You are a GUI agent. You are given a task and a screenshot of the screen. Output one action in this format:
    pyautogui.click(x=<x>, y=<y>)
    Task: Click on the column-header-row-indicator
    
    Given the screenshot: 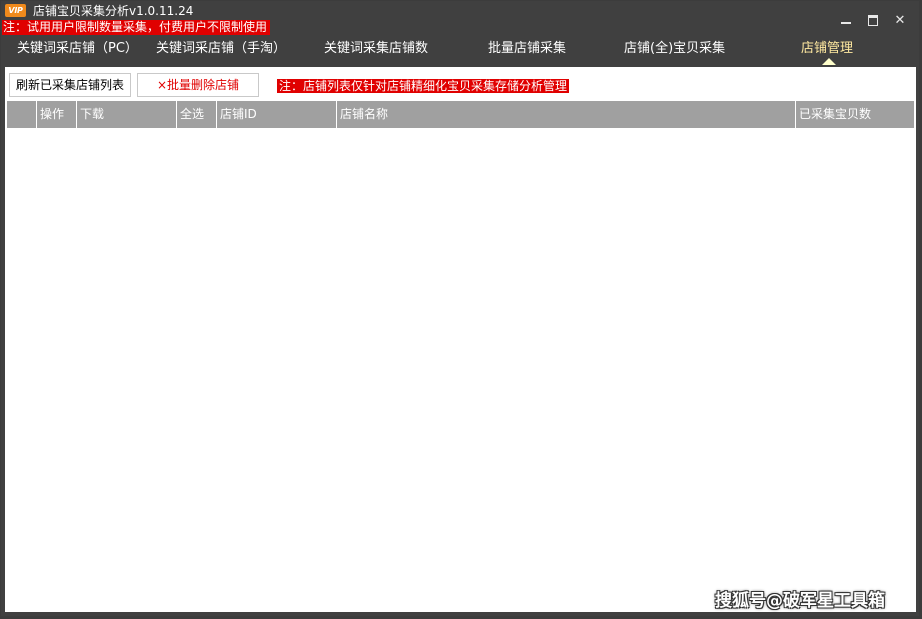 What is the action you would take?
    pyautogui.click(x=21, y=114)
    